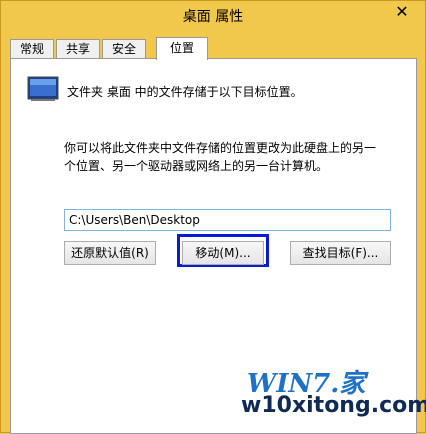 The width and height of the screenshot is (426, 434). I want to click on watermark-site: w10xitong.com, so click(333, 405).